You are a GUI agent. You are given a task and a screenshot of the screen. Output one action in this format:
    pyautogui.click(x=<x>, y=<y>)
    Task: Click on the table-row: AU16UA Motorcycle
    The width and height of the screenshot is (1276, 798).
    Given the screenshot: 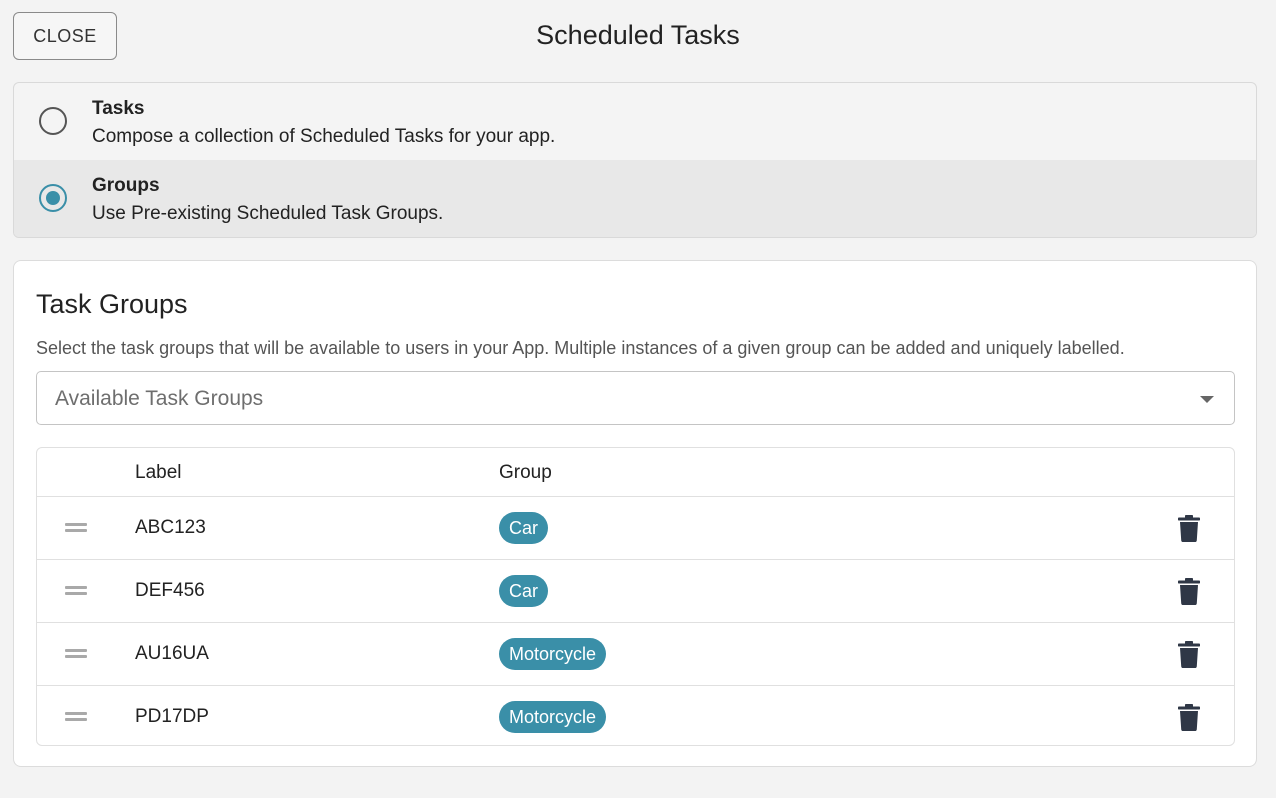 What is the action you would take?
    pyautogui.click(x=635, y=654)
    